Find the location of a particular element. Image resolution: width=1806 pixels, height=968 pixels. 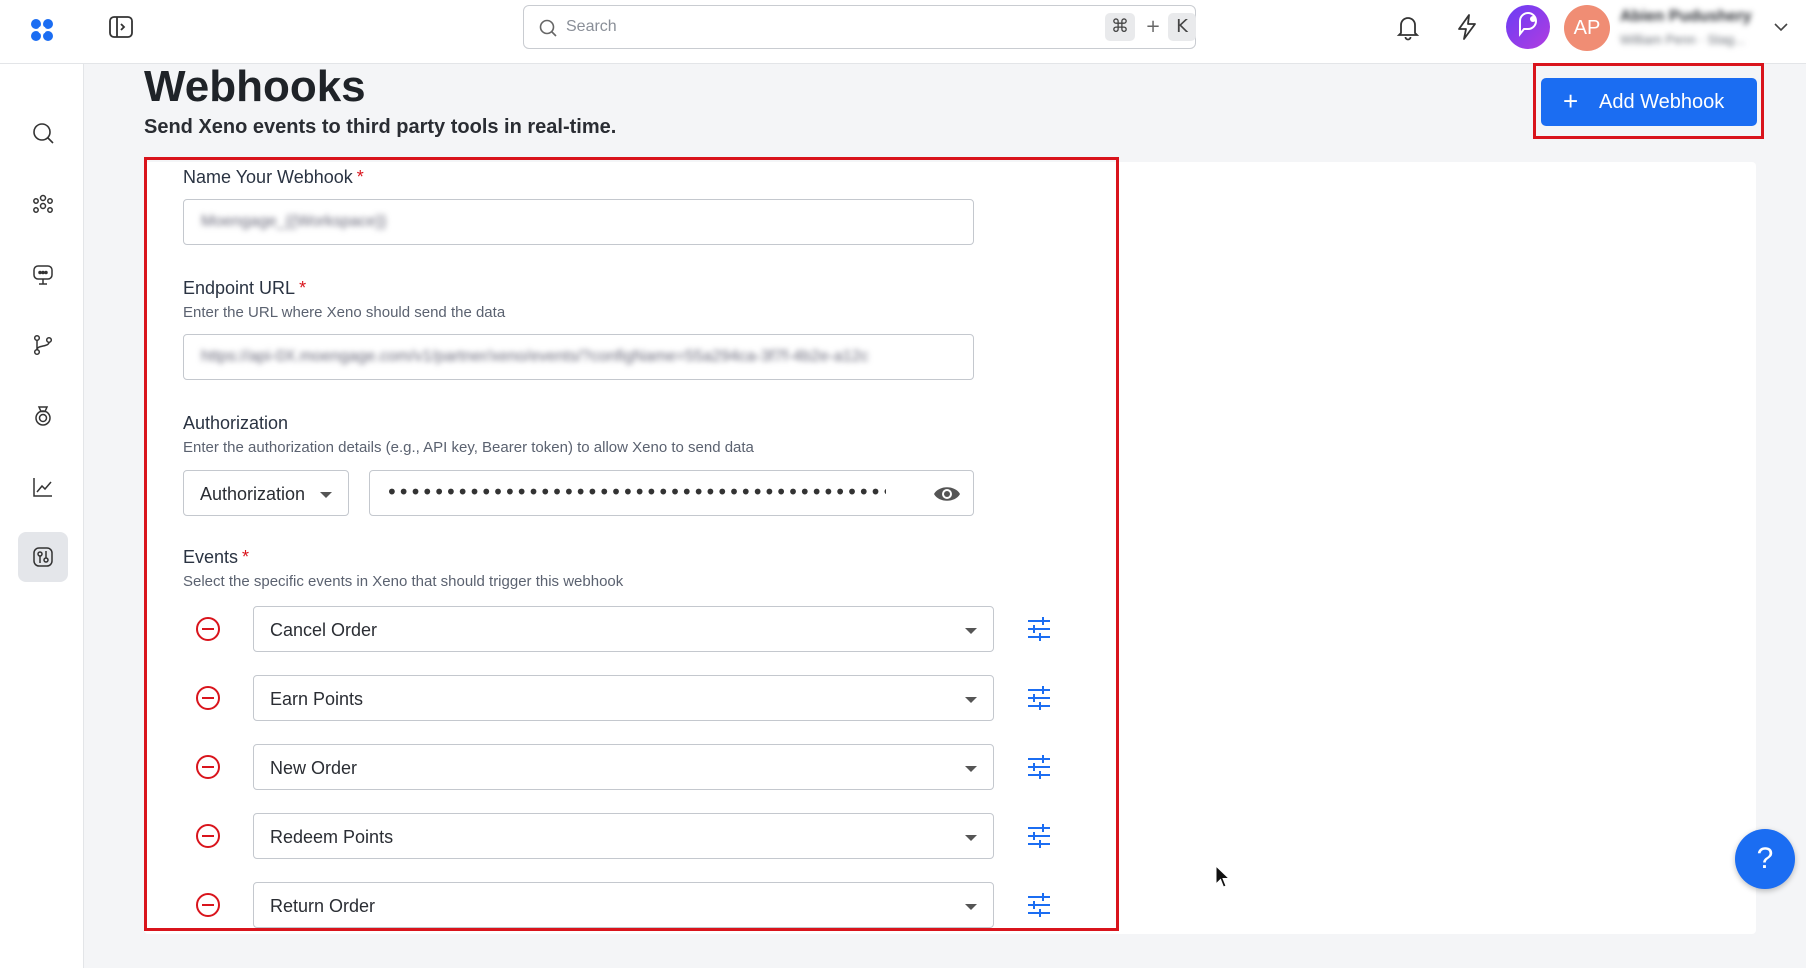

sidebar-item-loyalty is located at coordinates (43, 416).